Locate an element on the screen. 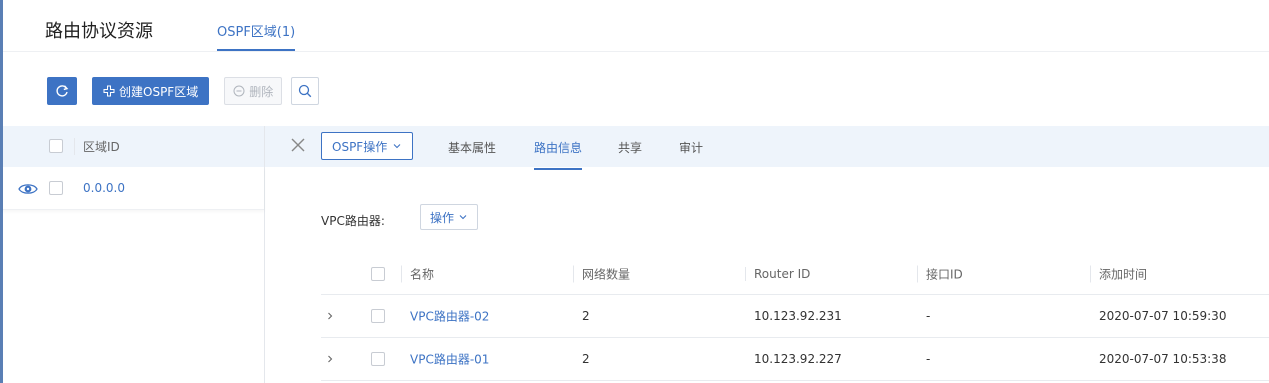 Image resolution: width=1269 pixels, height=383 pixels. router-table-header: 名称 网络数量 Router ID 接口ID 添加时间 is located at coordinates (795, 274).